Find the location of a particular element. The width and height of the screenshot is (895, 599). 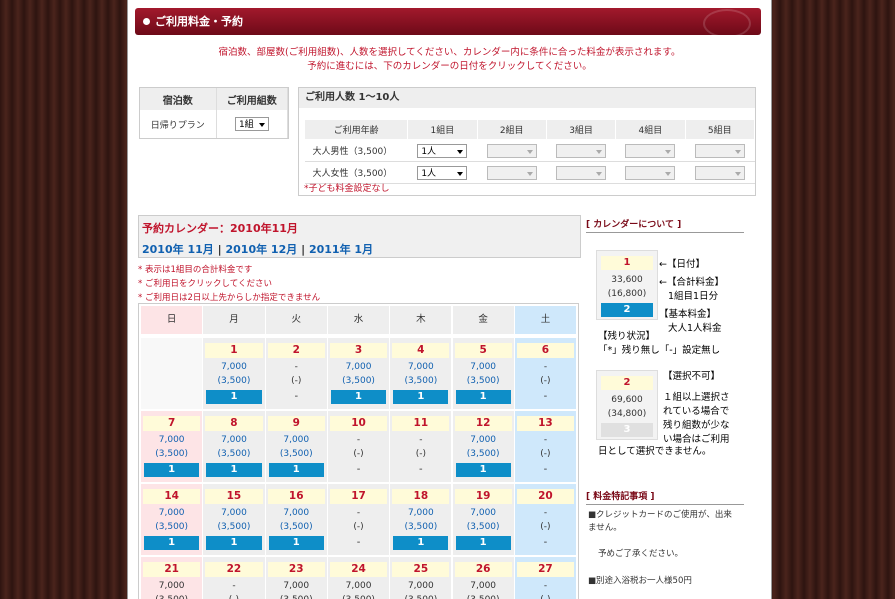

calendar-day: 10 - (-) - is located at coordinates (358, 446).